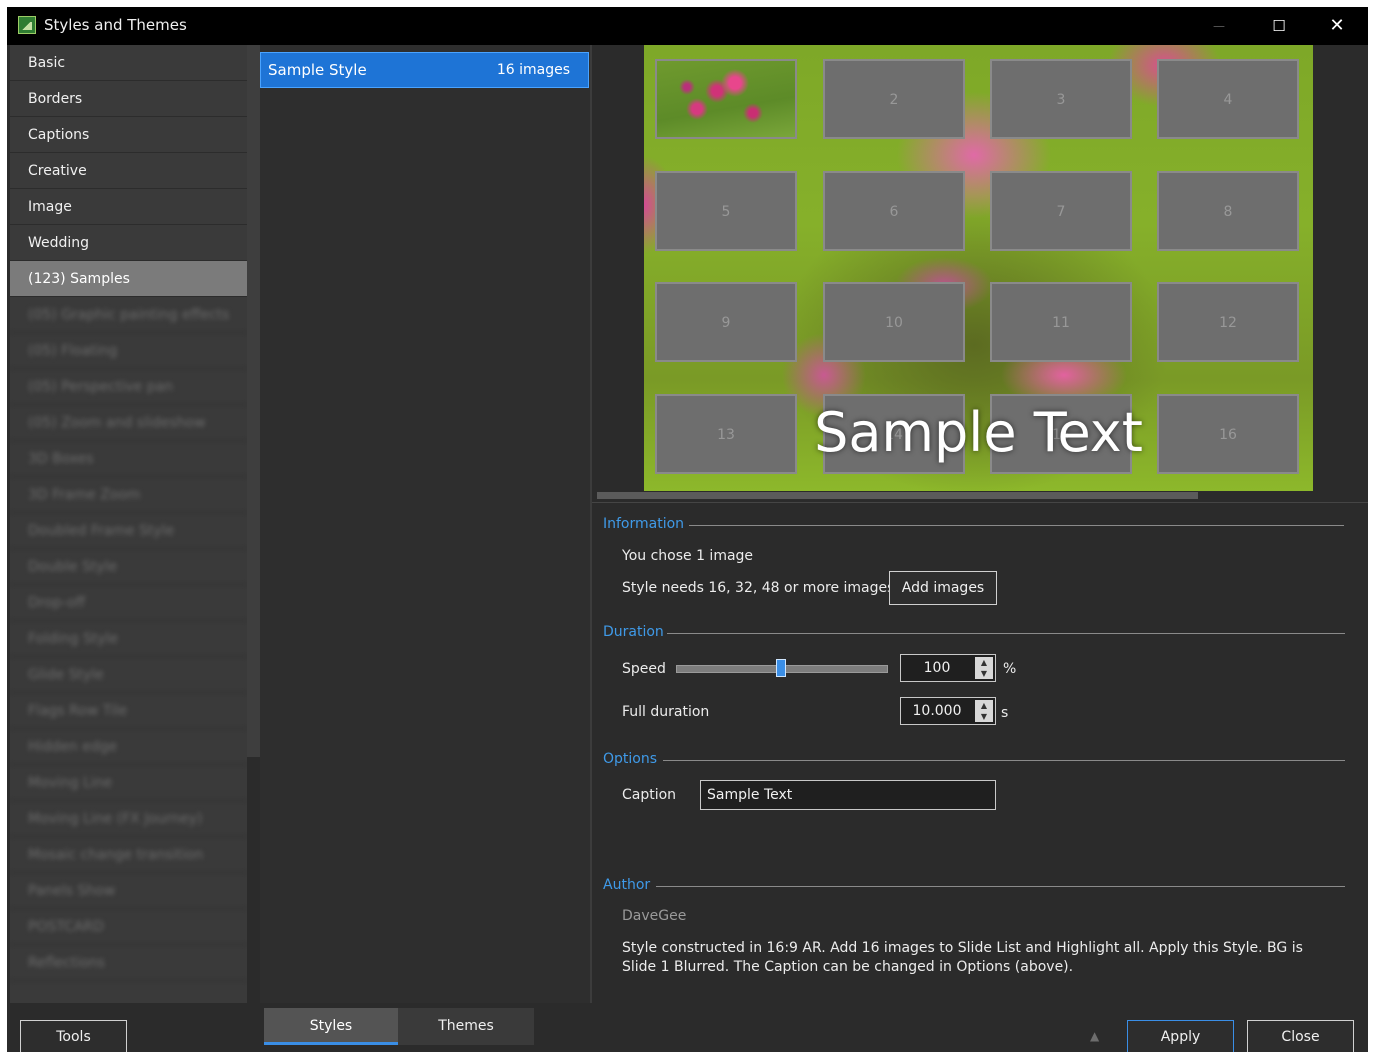 This screenshot has width=1375, height=1052. I want to click on style-item-sample-style: Sample Style 16 images, so click(424, 70).